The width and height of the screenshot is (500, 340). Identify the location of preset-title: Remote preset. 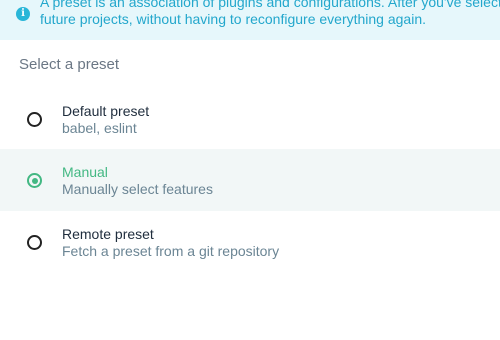
(108, 234).